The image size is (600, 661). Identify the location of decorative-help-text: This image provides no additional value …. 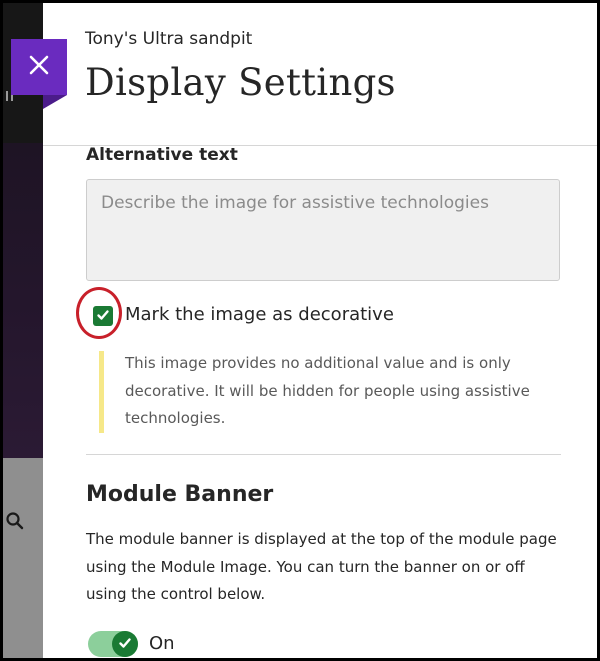
(327, 390).